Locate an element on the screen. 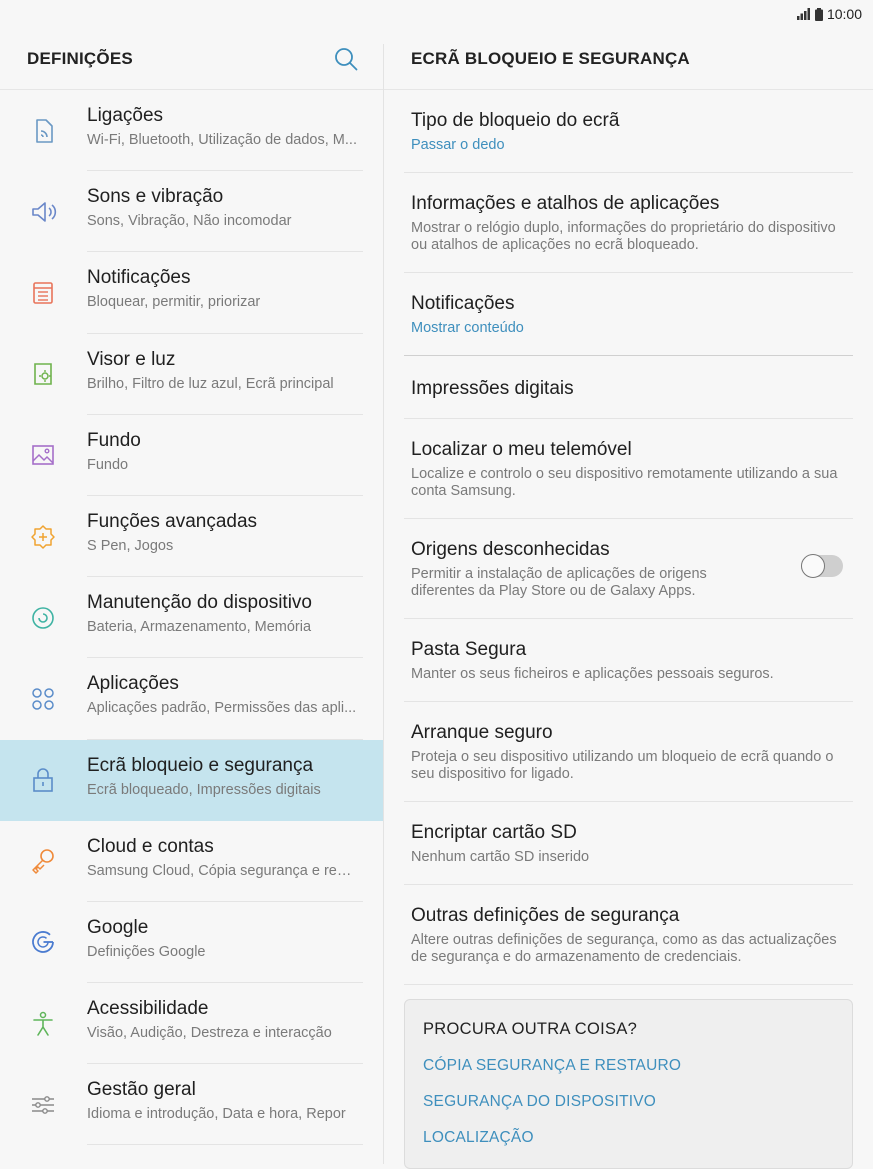 The width and height of the screenshot is (873, 1169). google-icon is located at coordinates (43, 942).